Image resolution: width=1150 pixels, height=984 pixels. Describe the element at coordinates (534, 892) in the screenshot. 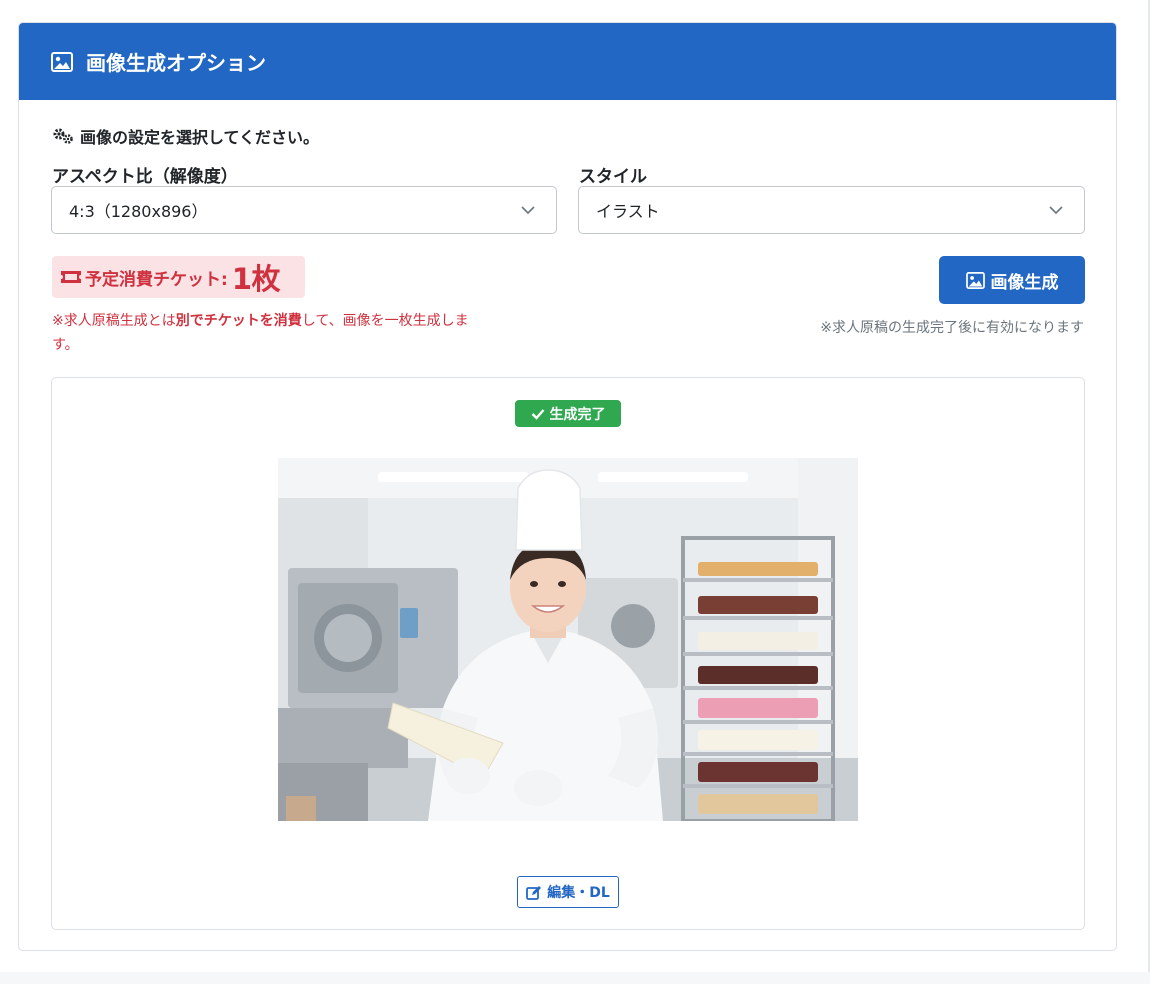

I see `edit-icon` at that location.